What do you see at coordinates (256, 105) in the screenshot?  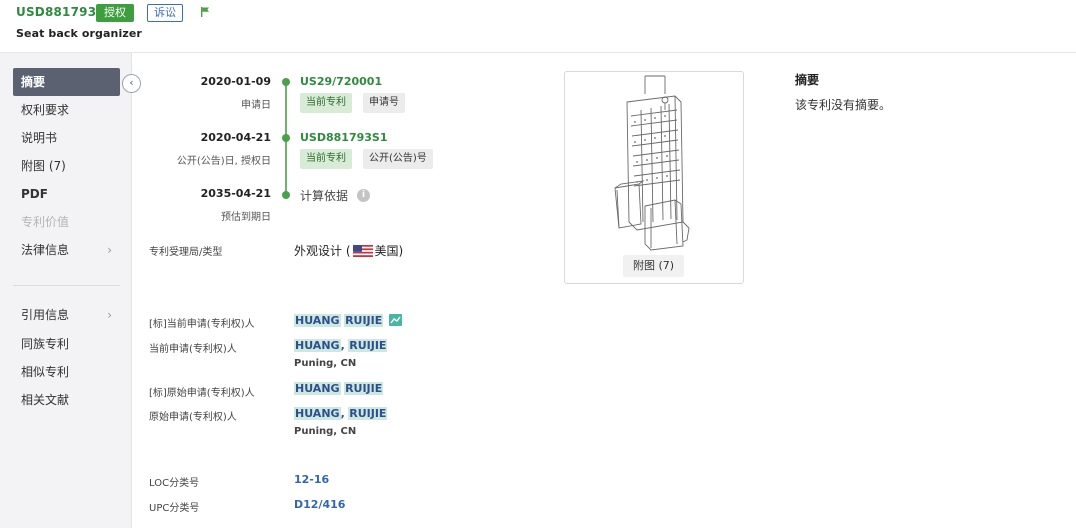 I see `timeline-date-label: 申请日` at bounding box center [256, 105].